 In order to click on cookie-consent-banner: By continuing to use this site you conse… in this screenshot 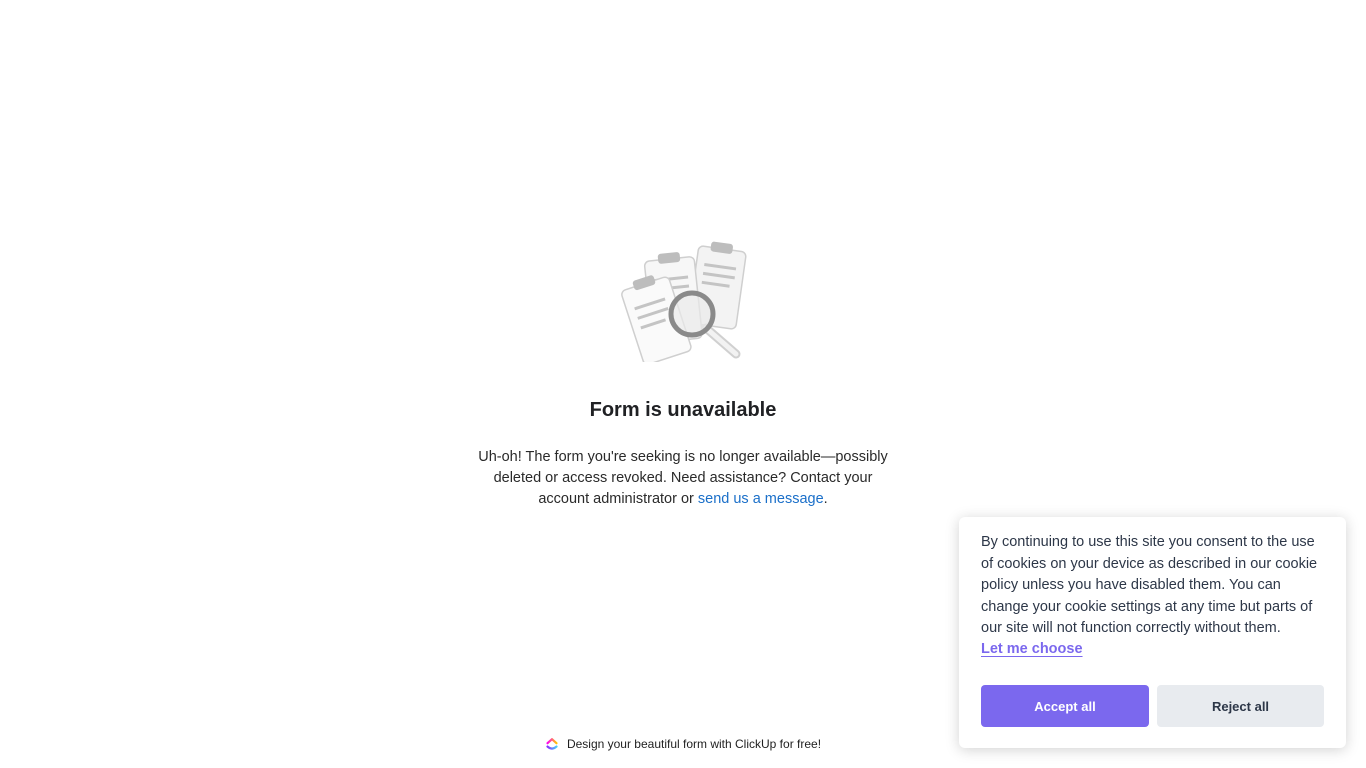, I will do `click(1152, 632)`.